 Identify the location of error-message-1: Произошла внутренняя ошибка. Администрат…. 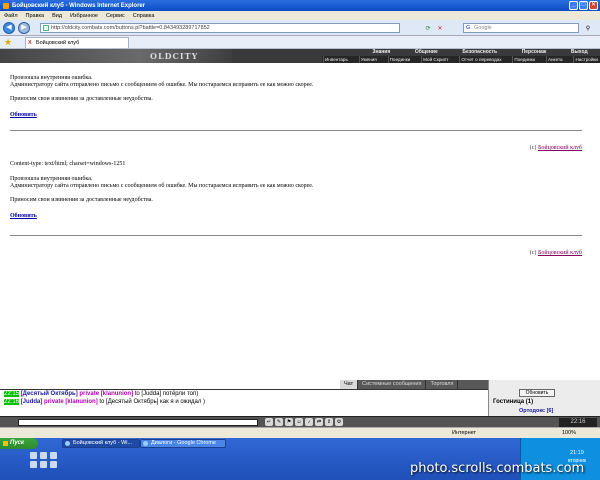
(296, 97).